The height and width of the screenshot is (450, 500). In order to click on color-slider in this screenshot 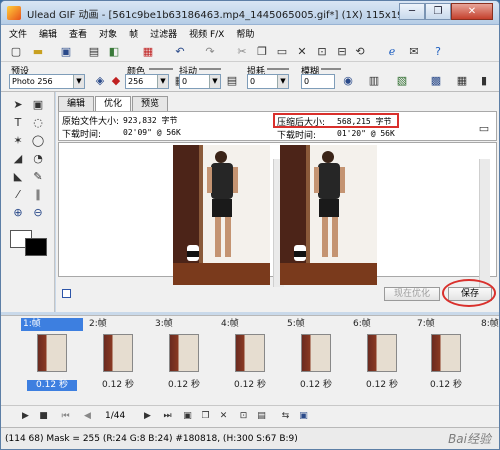, I will do `click(161, 69)`.